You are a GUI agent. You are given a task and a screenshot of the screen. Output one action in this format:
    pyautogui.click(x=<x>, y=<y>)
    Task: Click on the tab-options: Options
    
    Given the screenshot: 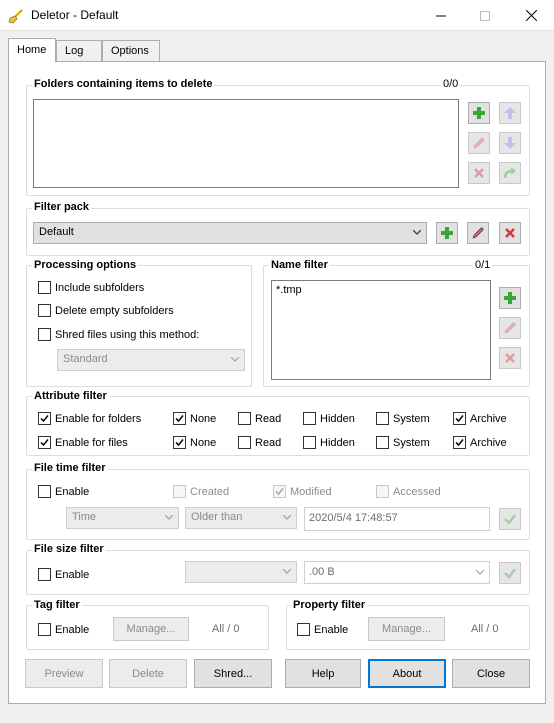 What is the action you would take?
    pyautogui.click(x=131, y=50)
    